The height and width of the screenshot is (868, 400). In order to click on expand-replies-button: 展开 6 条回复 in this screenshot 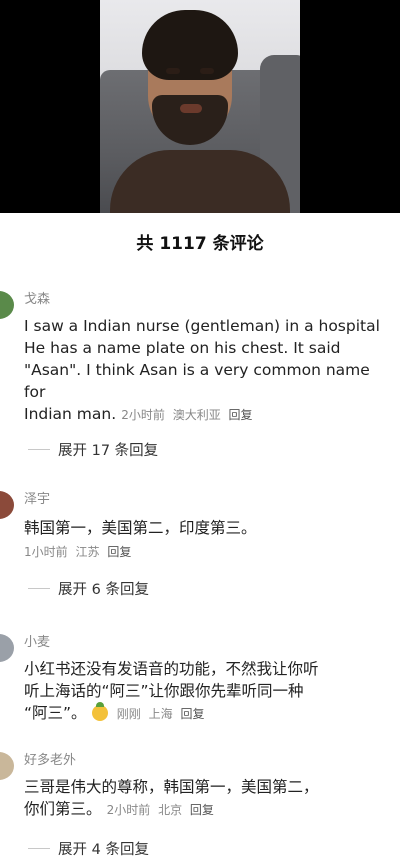, I will do `click(209, 588)`.